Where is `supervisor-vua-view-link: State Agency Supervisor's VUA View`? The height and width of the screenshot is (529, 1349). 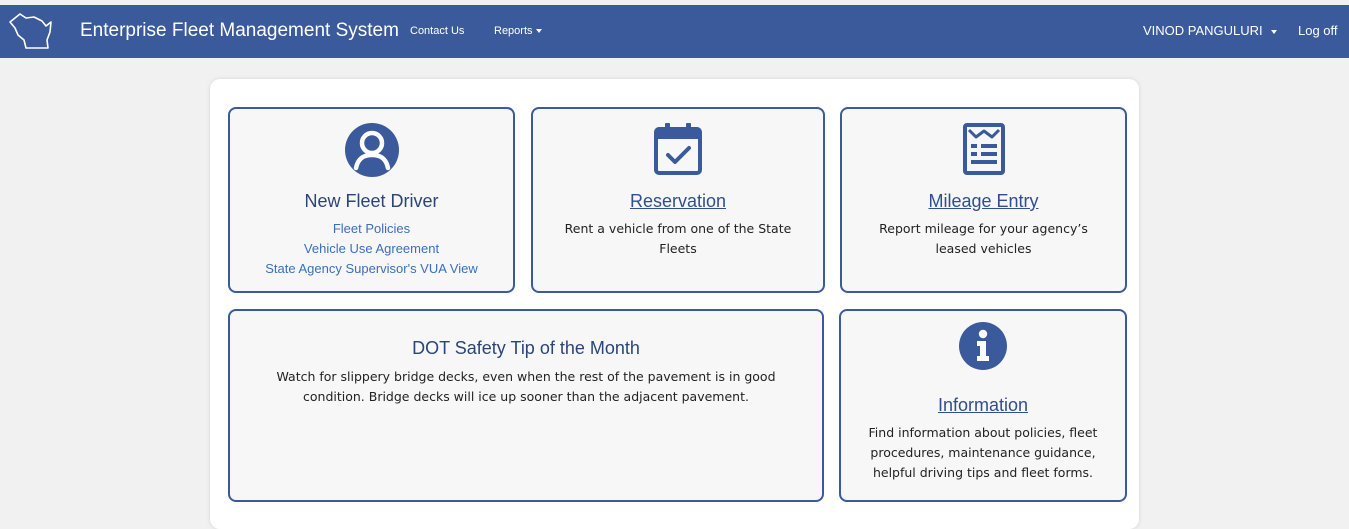
supervisor-vua-view-link: State Agency Supervisor's VUA View is located at coordinates (371, 269).